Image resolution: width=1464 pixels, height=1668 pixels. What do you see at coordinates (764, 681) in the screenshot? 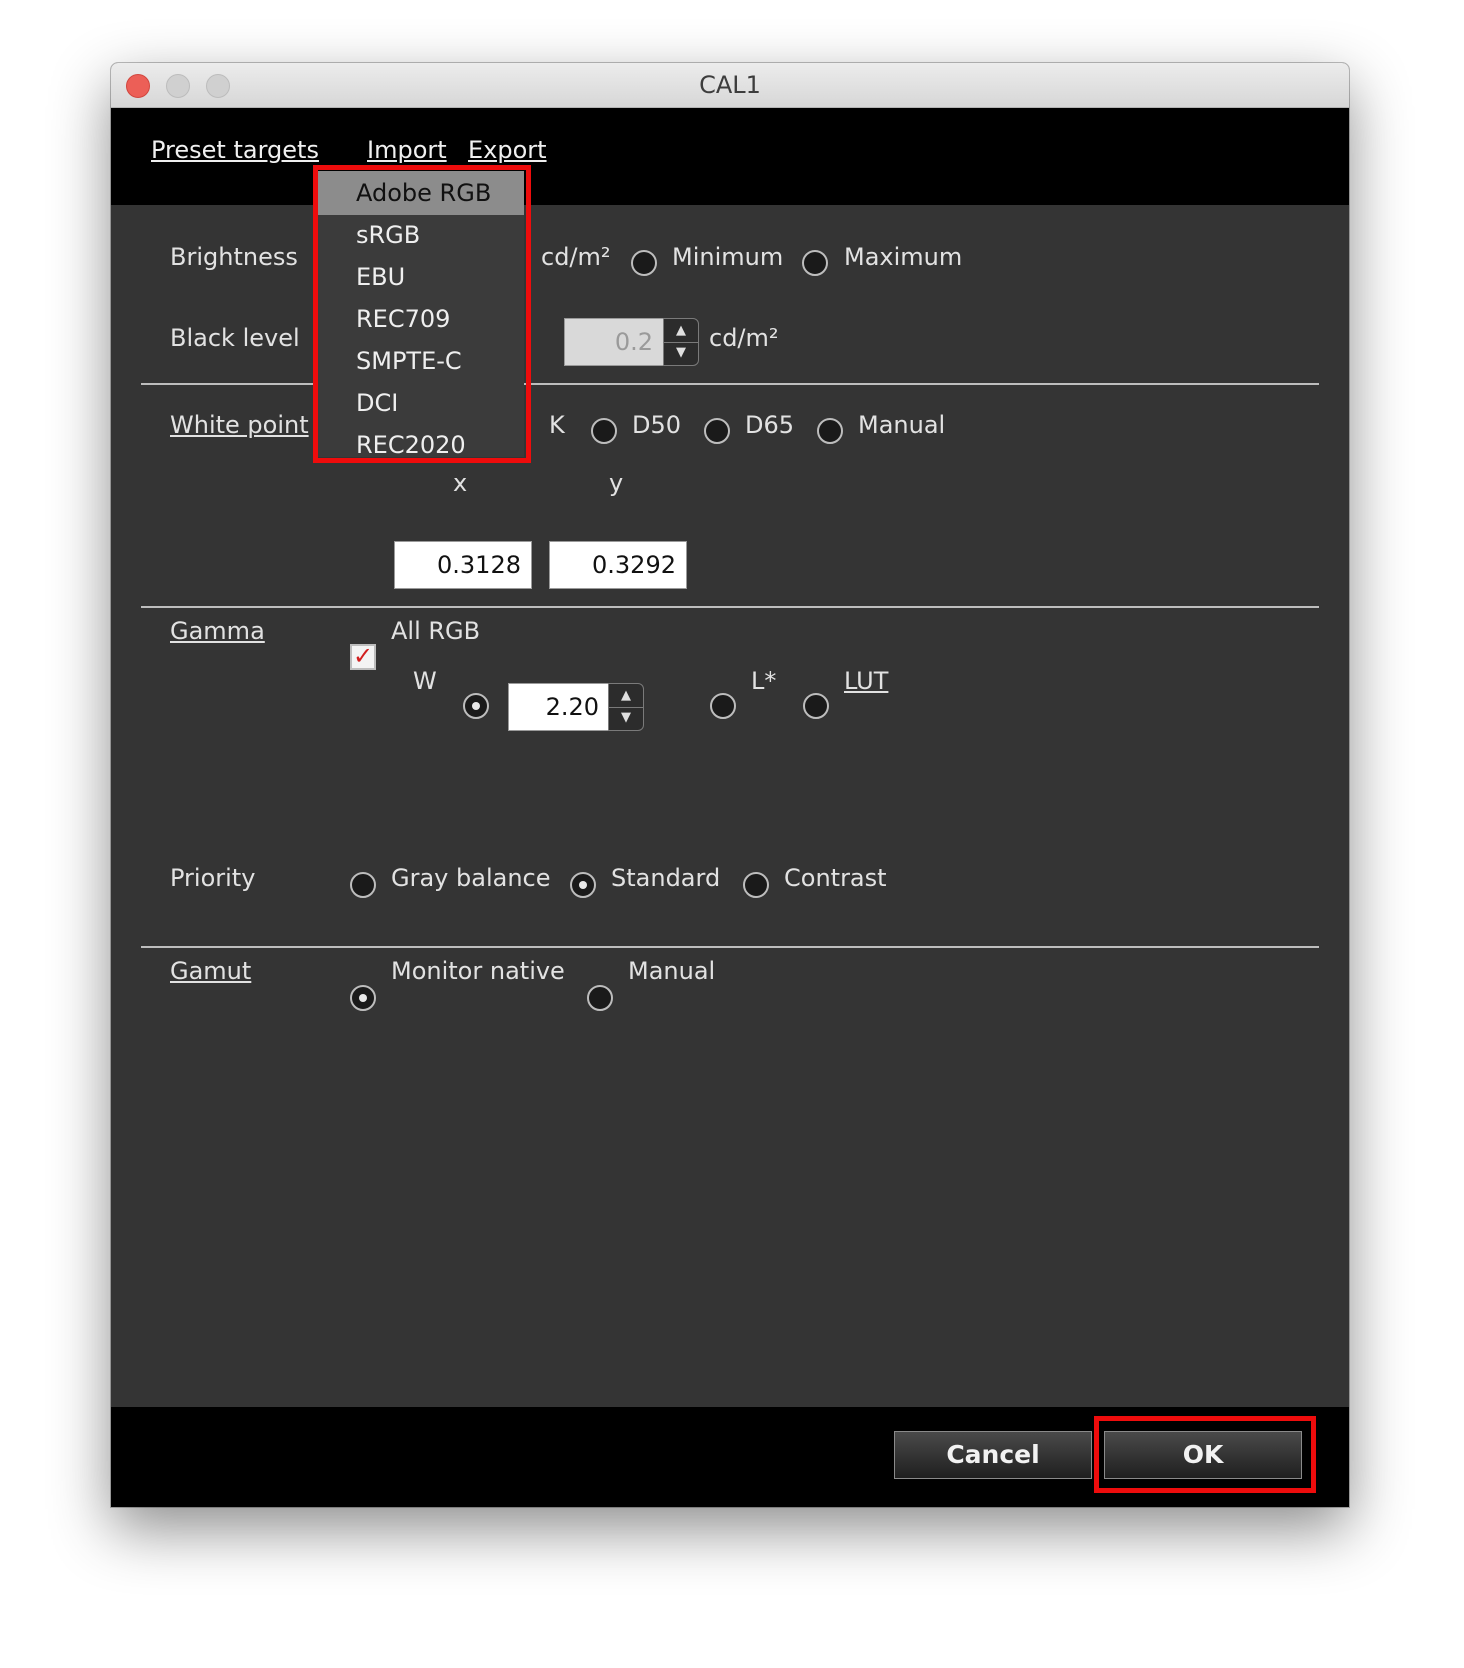
I see `gamma-lstar-label: L*` at bounding box center [764, 681].